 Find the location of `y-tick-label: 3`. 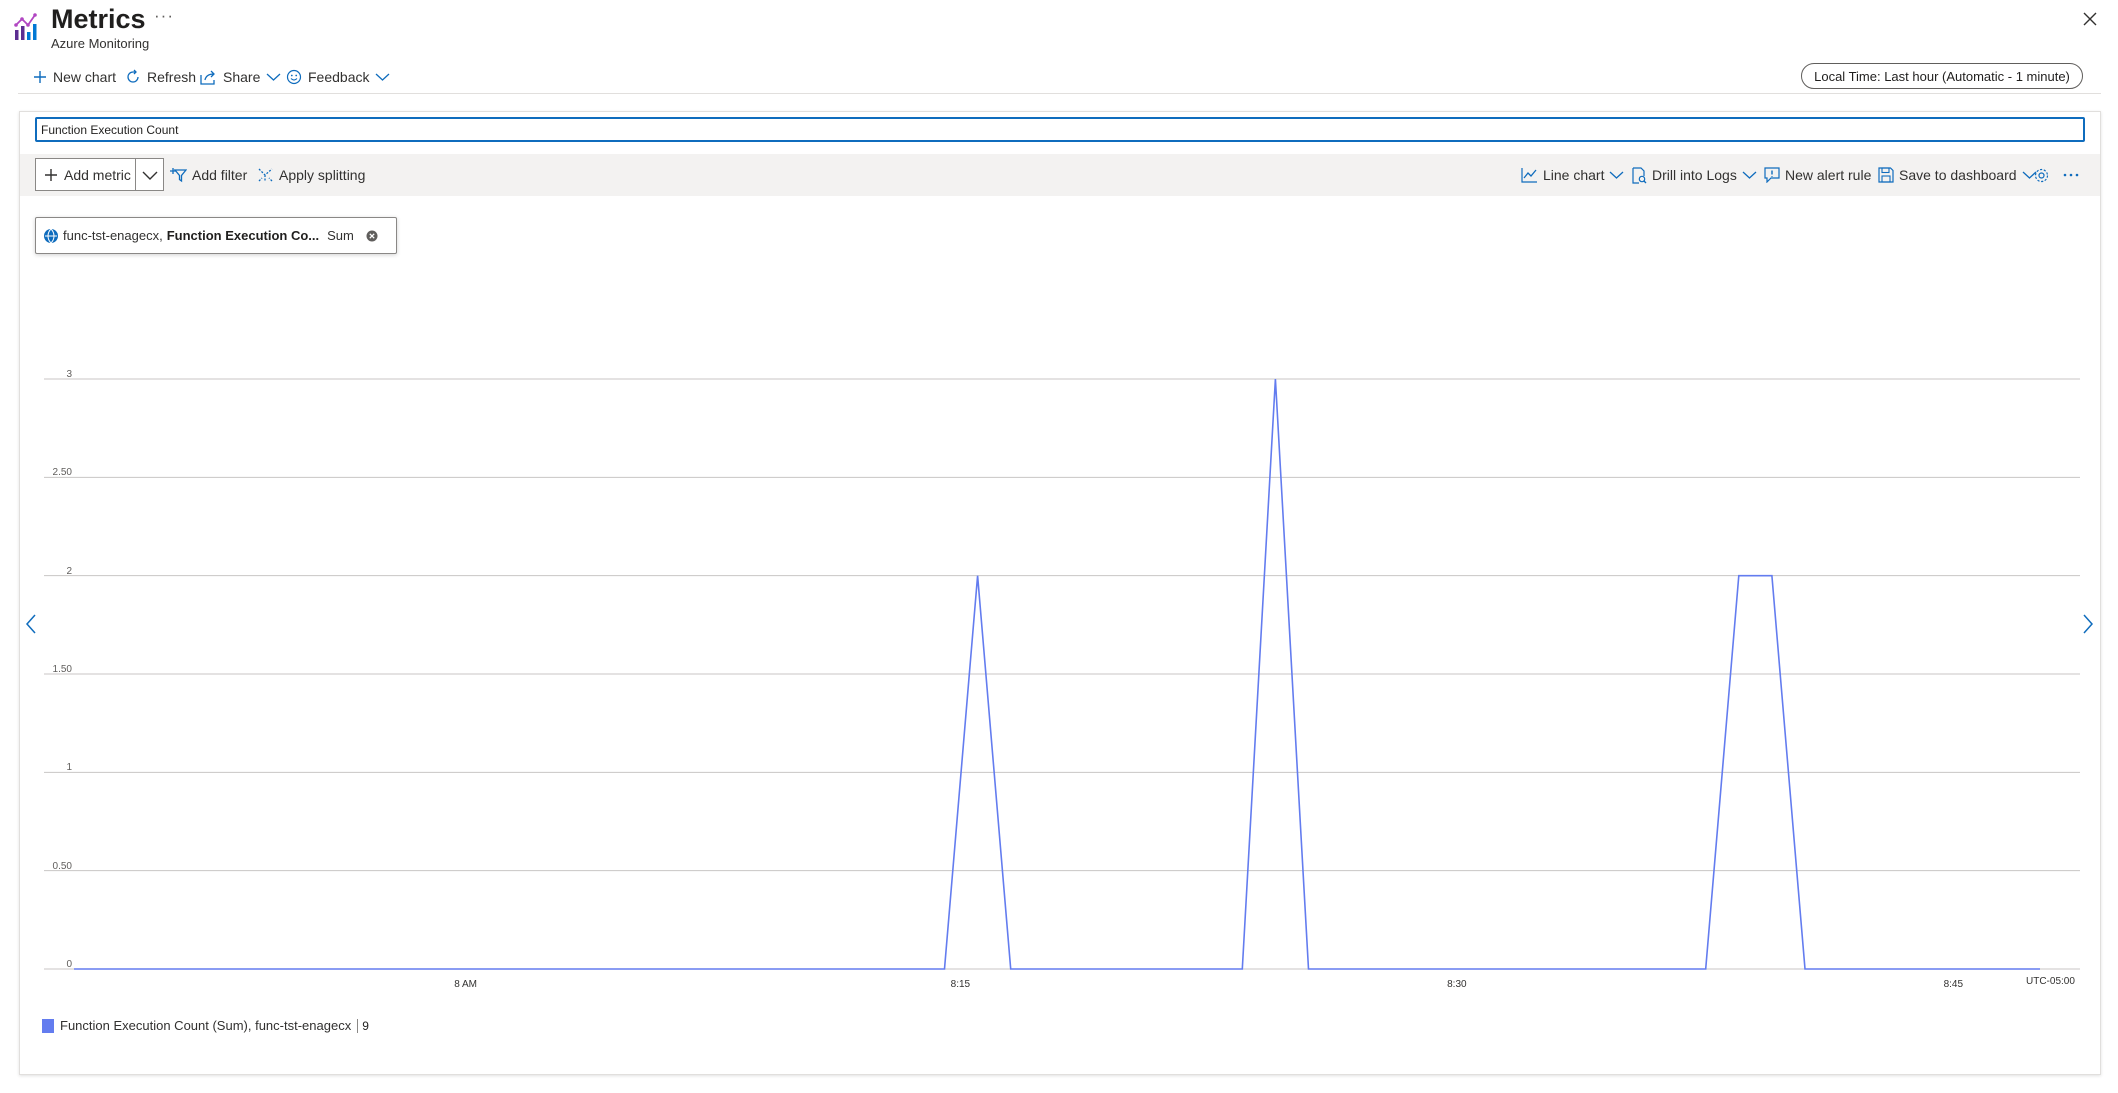

y-tick-label: 3 is located at coordinates (69, 374).